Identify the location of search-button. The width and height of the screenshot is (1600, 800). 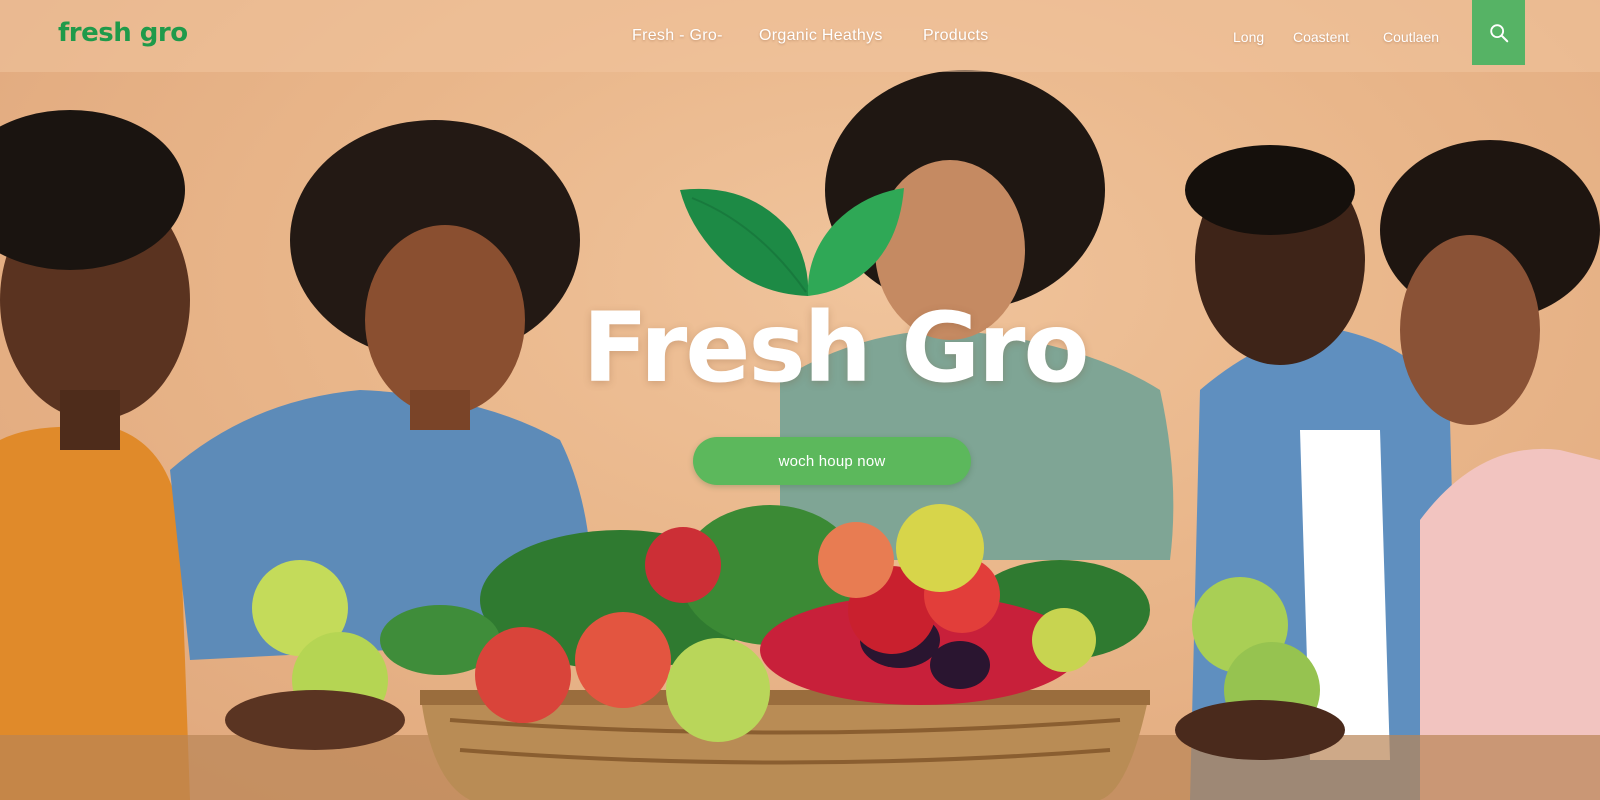
(1498, 32).